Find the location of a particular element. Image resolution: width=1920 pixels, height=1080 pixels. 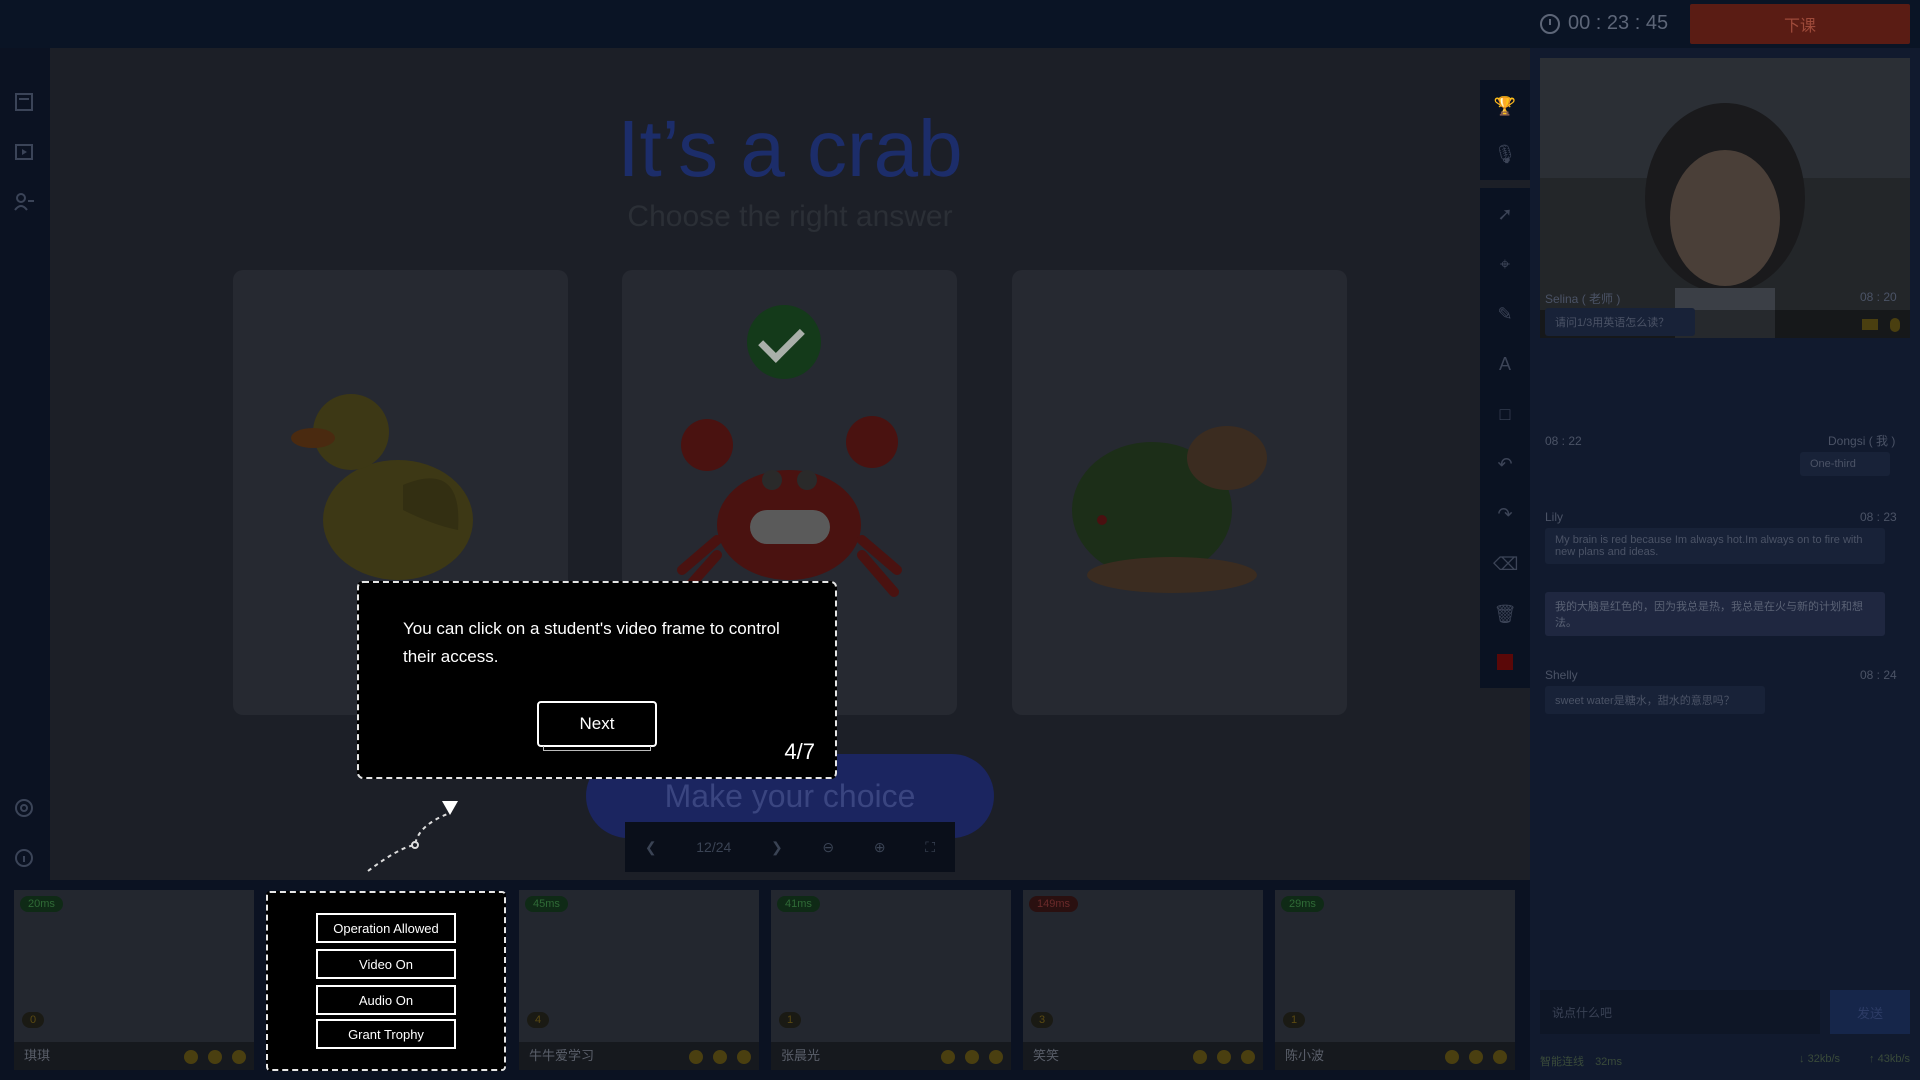

undo-icon: ↶ is located at coordinates (1505, 464).